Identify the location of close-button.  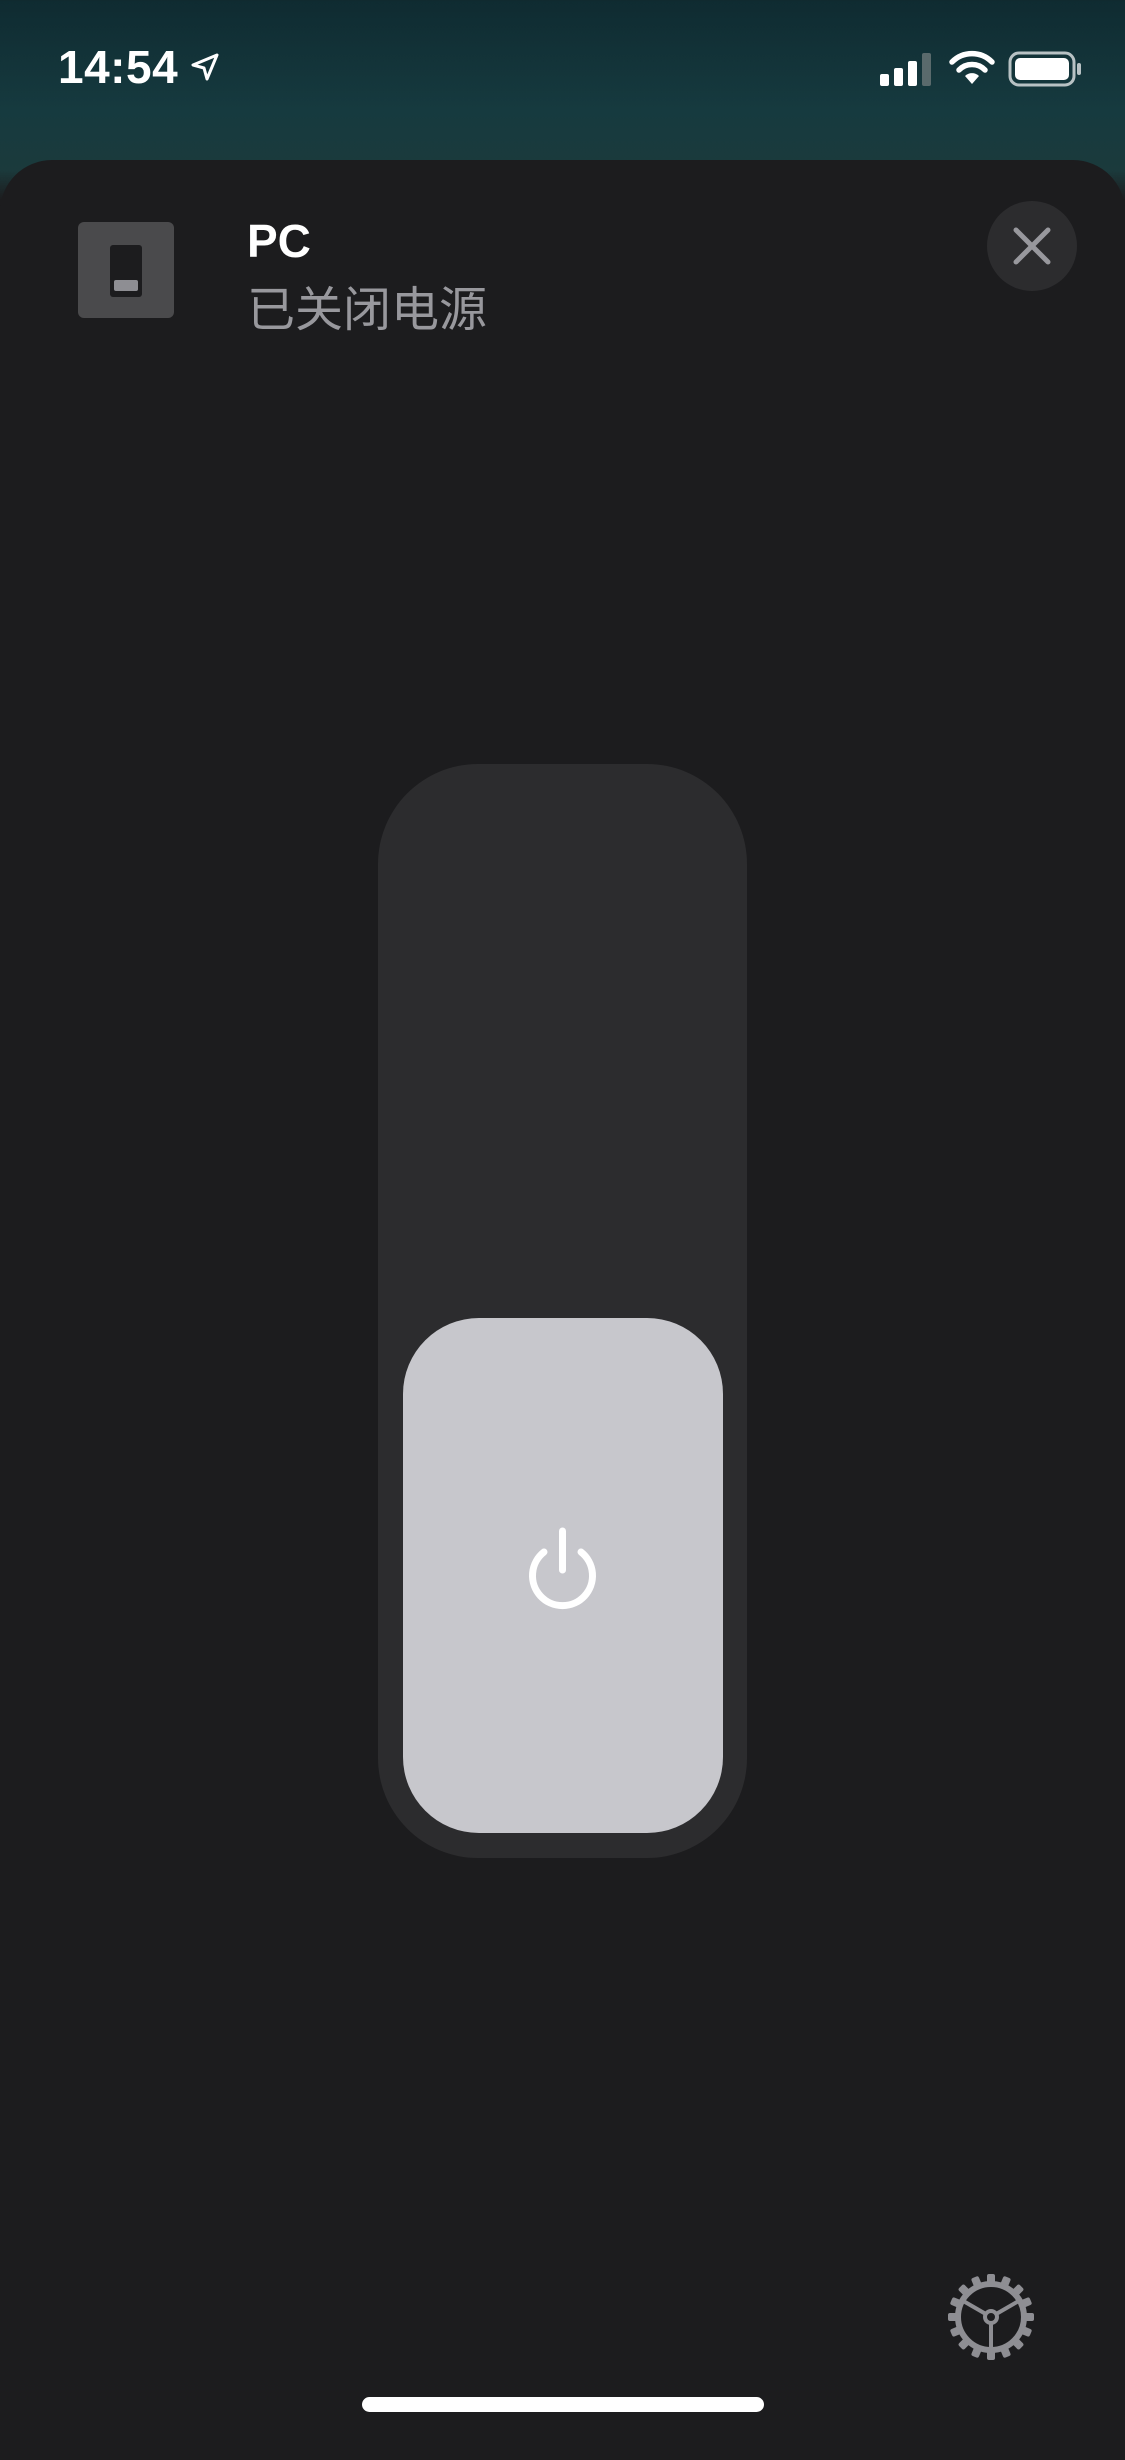
(1032, 246).